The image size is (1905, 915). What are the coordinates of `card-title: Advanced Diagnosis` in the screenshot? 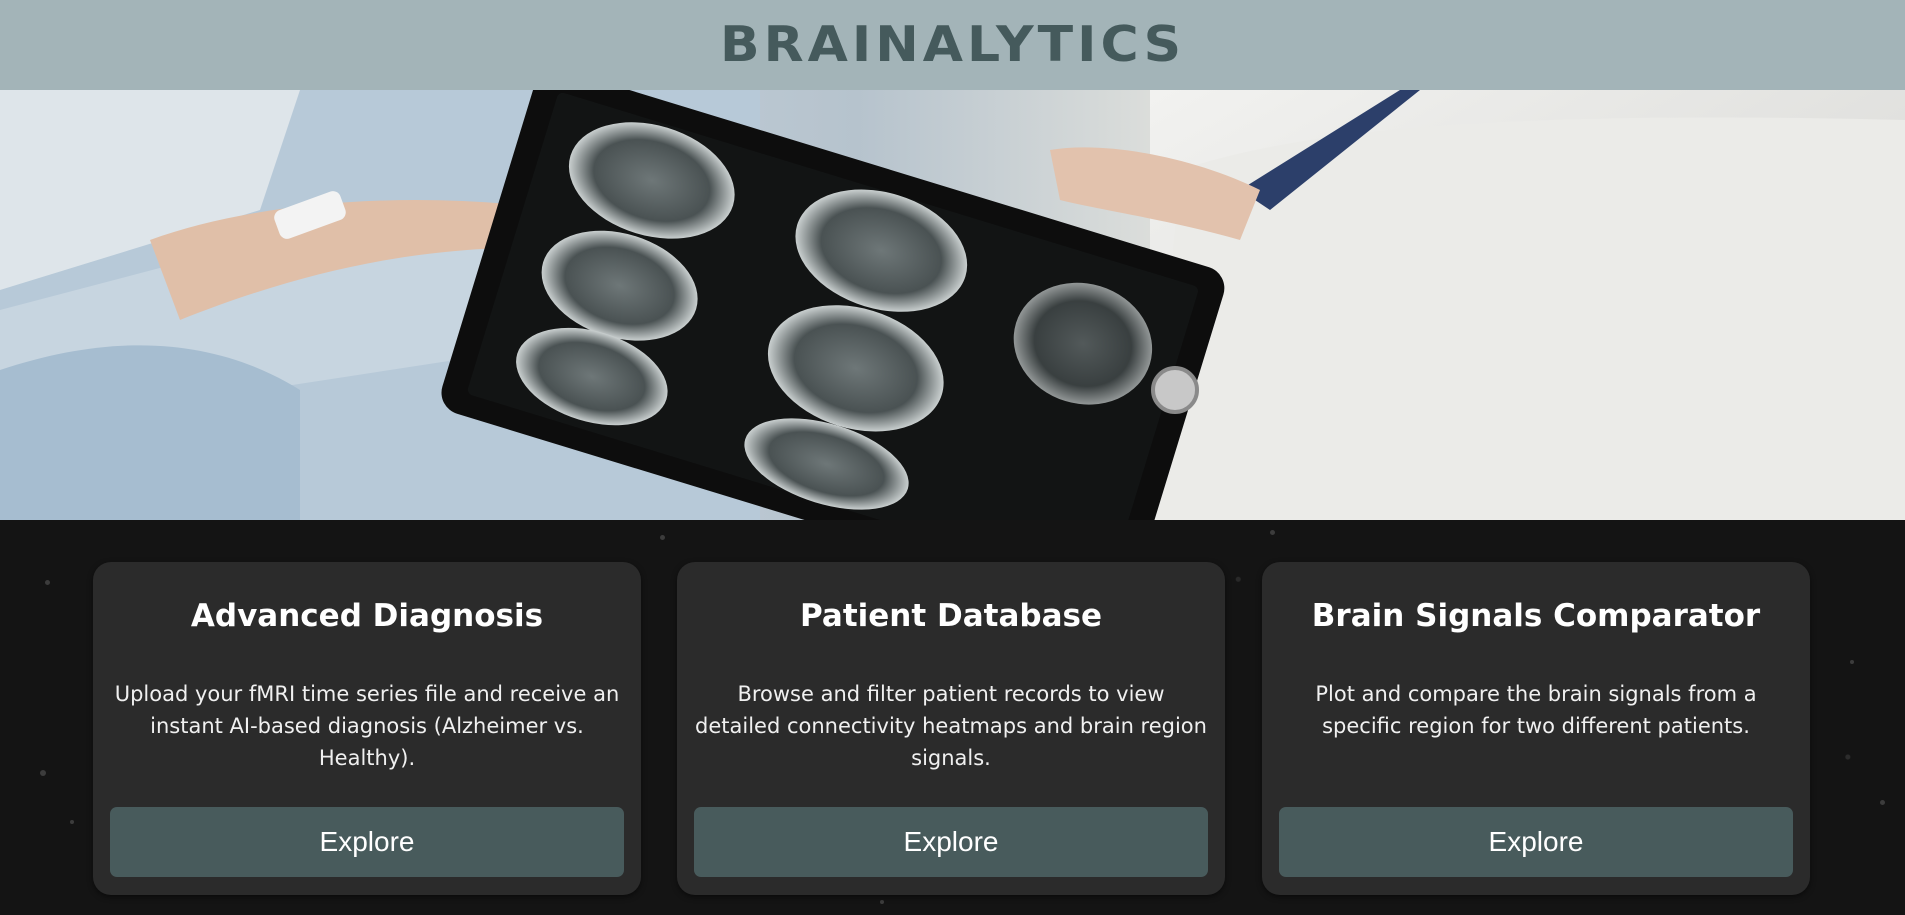 It's located at (367, 616).